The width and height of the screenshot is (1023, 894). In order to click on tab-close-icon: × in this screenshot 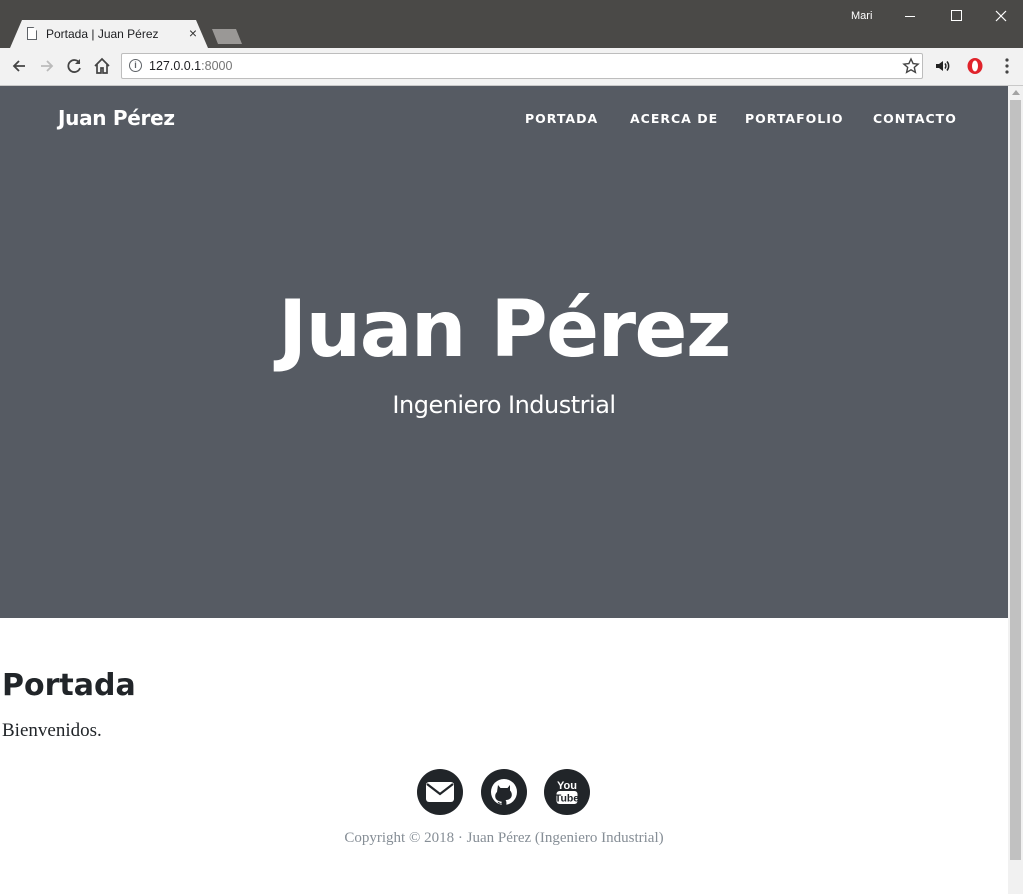, I will do `click(193, 33)`.